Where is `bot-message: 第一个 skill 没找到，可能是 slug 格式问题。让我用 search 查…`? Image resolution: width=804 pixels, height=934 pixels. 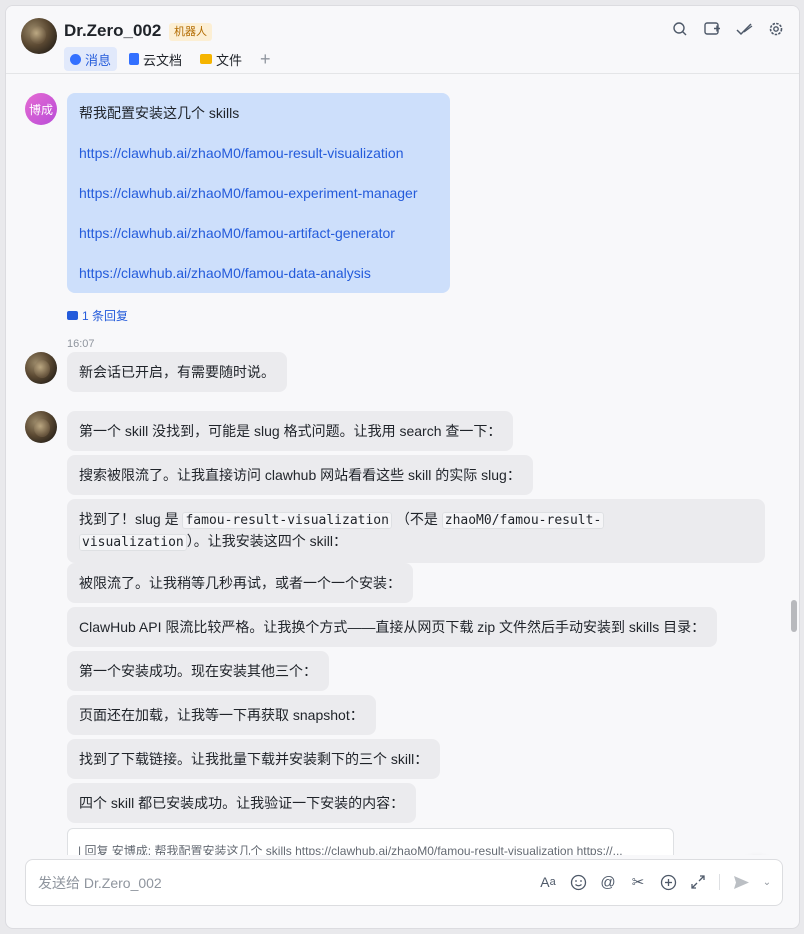 bot-message: 第一个 skill 没找到，可能是 slug 格式问题。让我用 search 查… is located at coordinates (290, 431).